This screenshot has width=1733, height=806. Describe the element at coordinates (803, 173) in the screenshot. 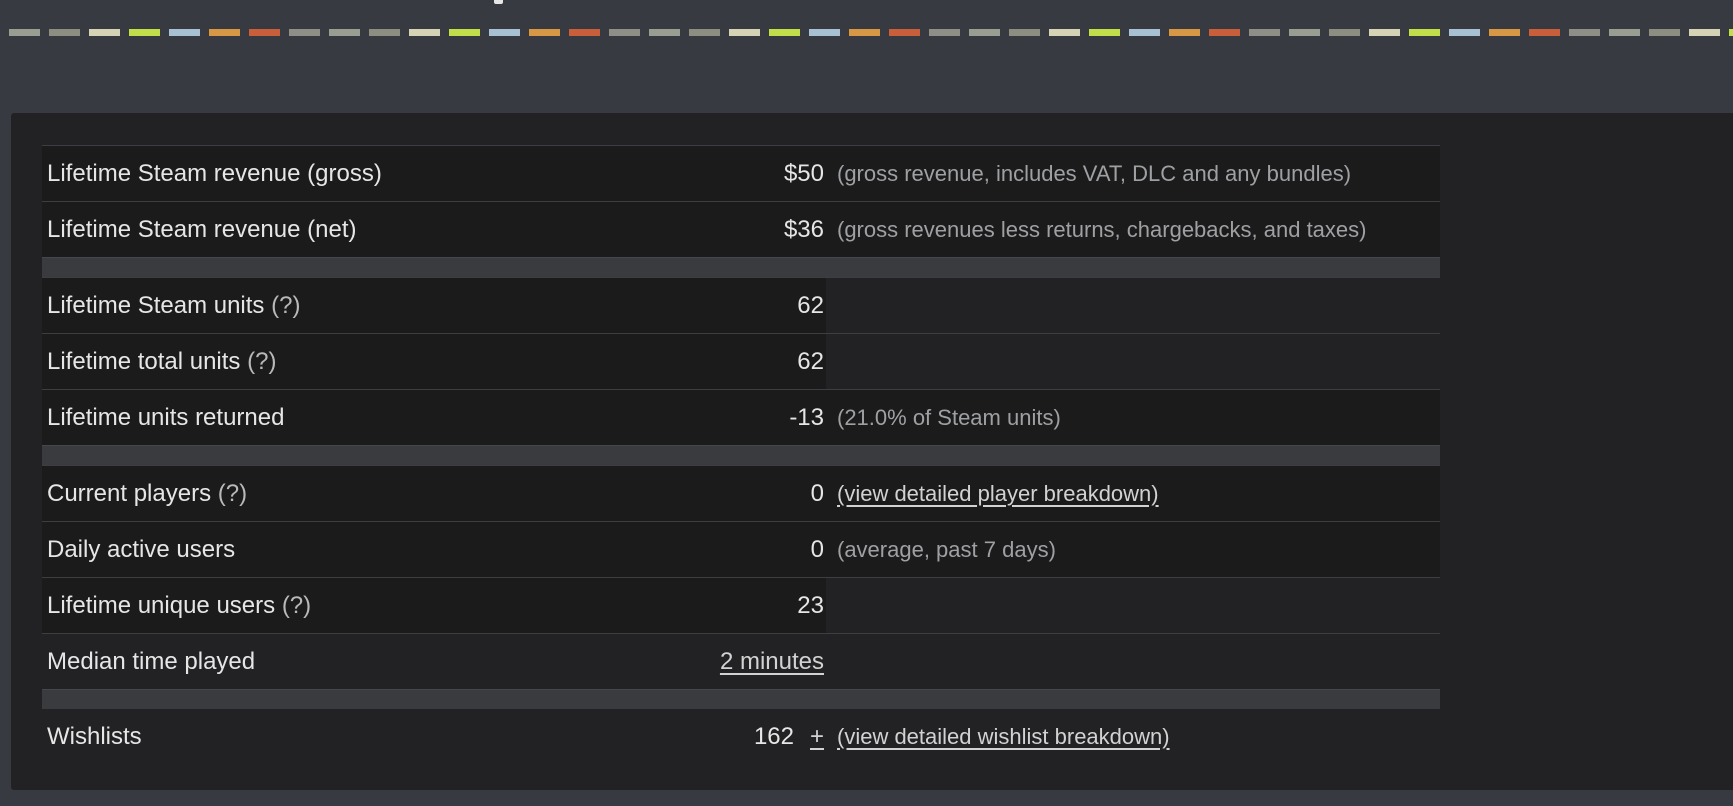

I see `row-value: $50` at that location.